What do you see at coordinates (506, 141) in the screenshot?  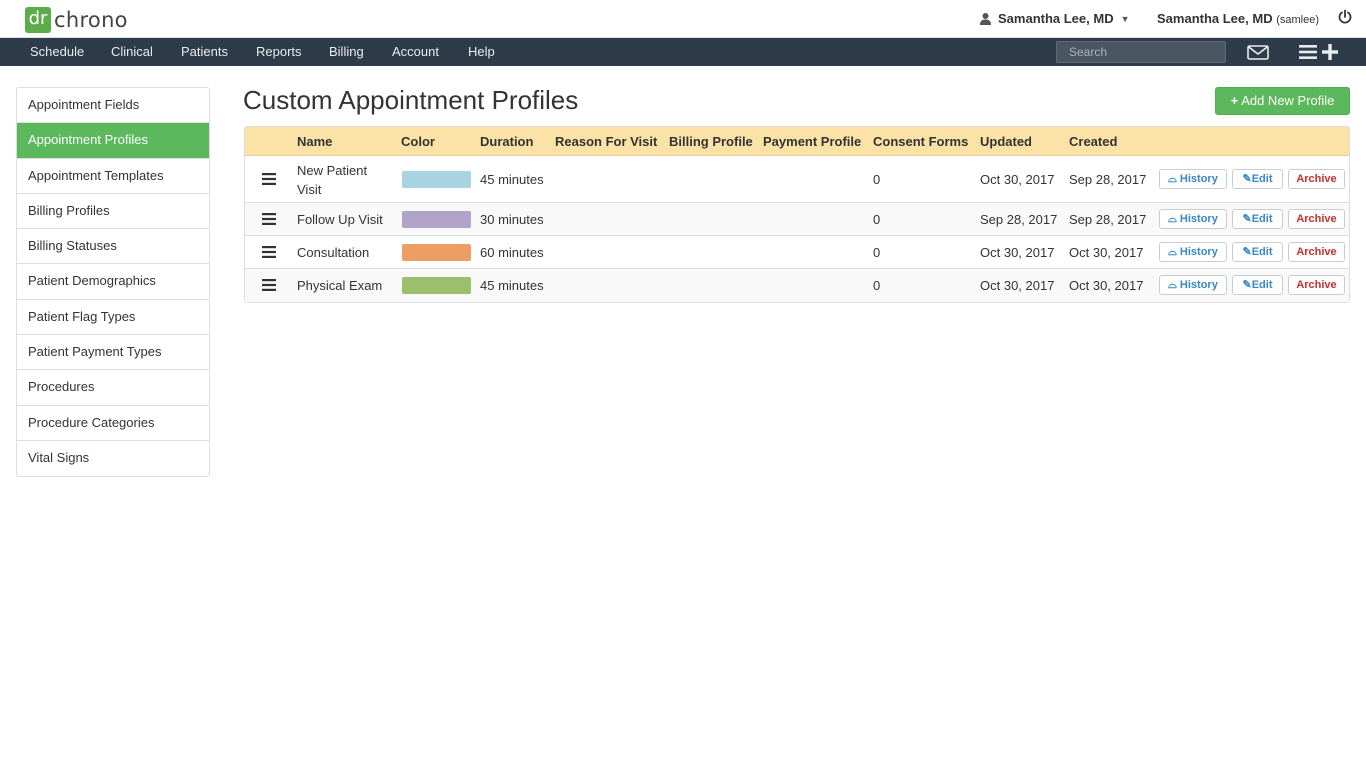 I see `column-header-duration: Duration` at bounding box center [506, 141].